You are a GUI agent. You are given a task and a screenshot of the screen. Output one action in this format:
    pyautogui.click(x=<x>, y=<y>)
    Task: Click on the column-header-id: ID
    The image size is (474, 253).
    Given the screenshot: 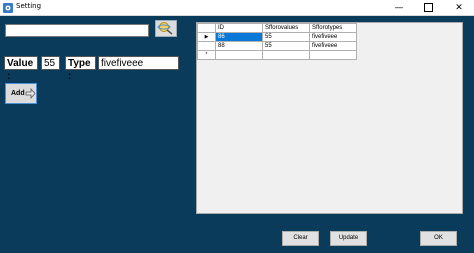 What is the action you would take?
    pyautogui.click(x=239, y=28)
    